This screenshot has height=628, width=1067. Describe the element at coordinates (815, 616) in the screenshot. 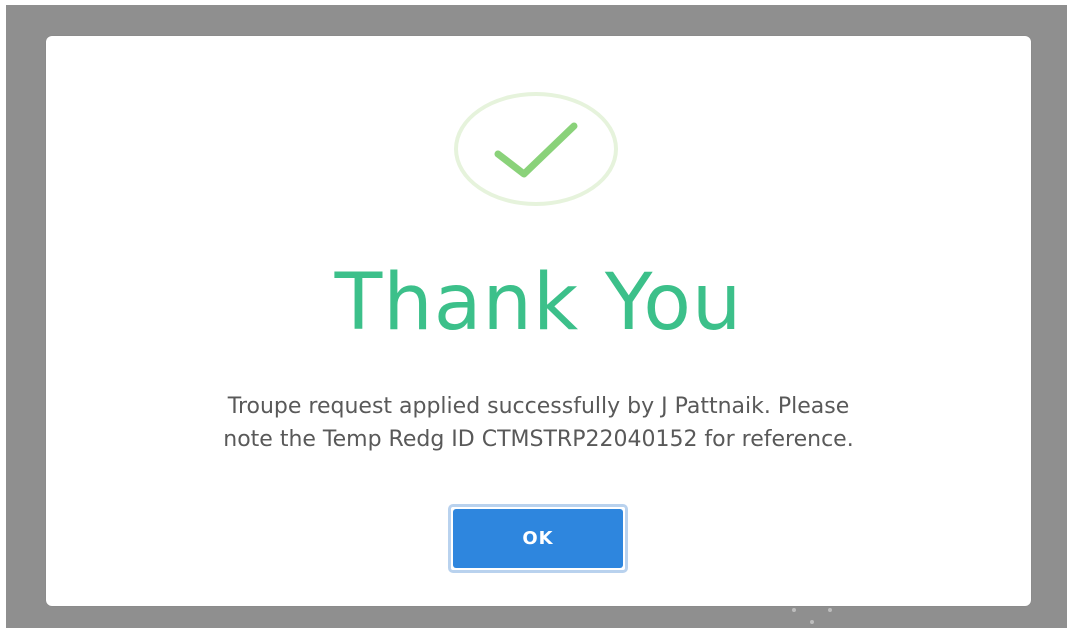

I see `loading-dots` at that location.